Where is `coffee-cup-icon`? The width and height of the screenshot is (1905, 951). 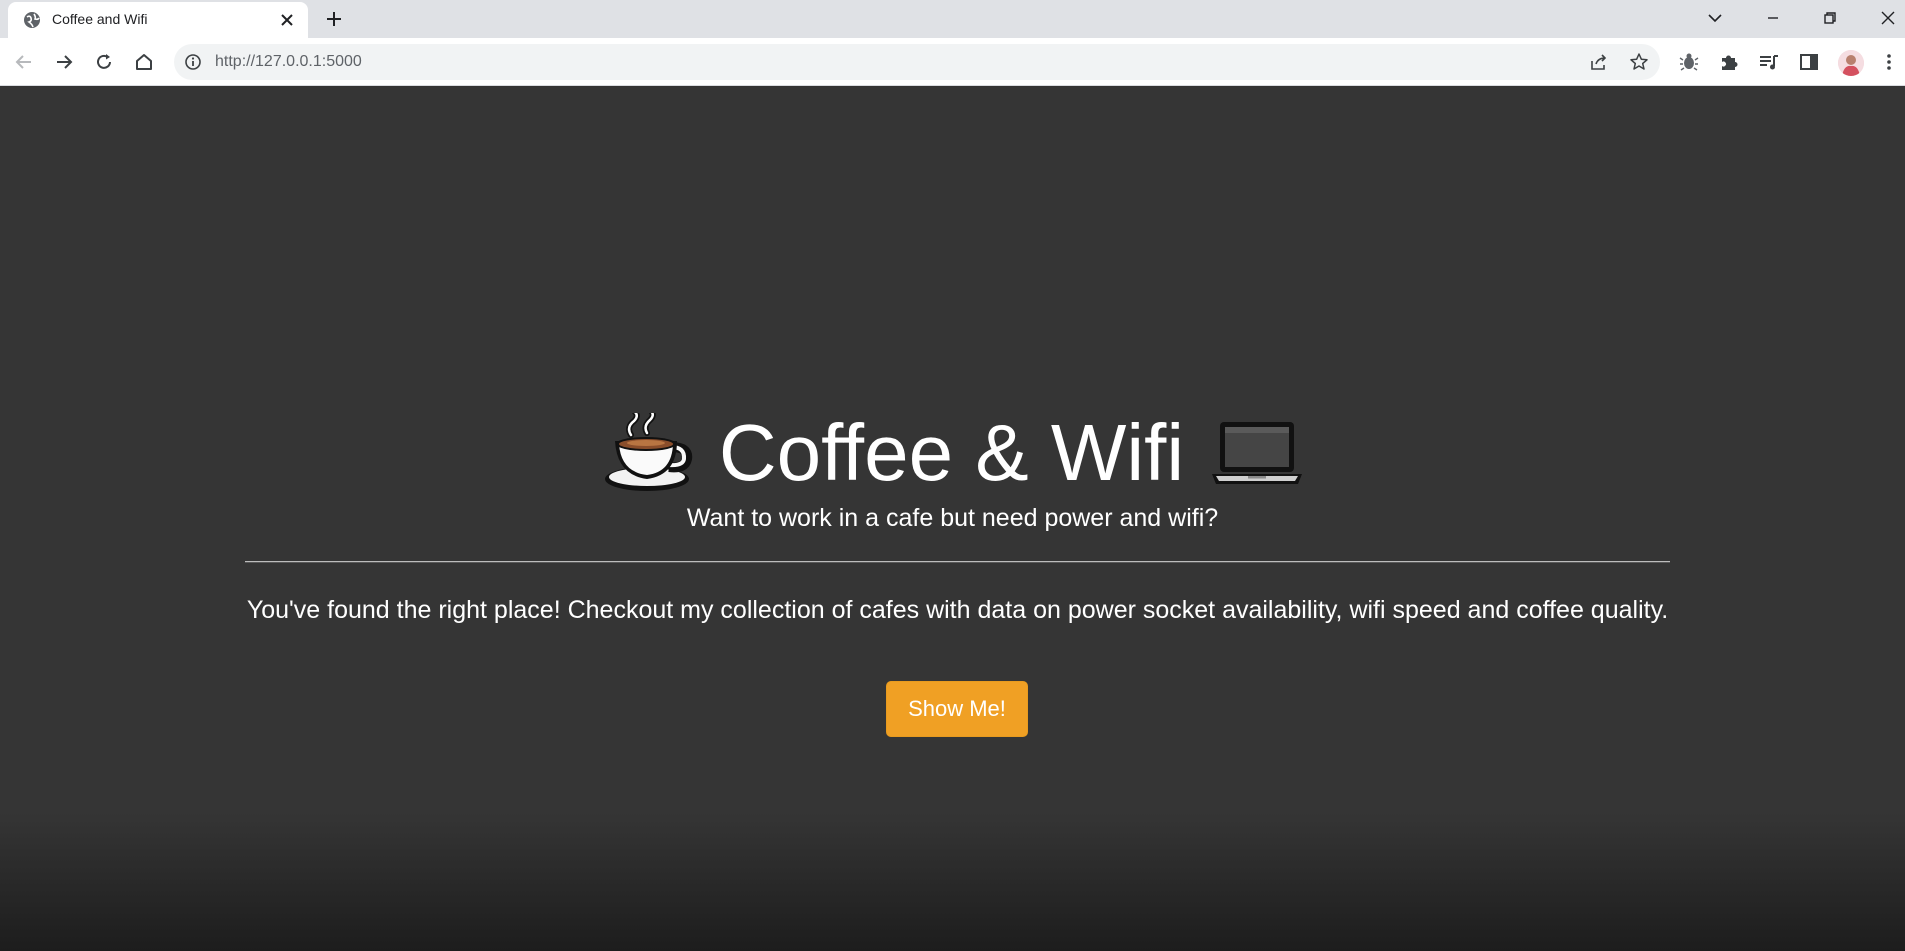
coffee-cup-icon is located at coordinates (647, 452).